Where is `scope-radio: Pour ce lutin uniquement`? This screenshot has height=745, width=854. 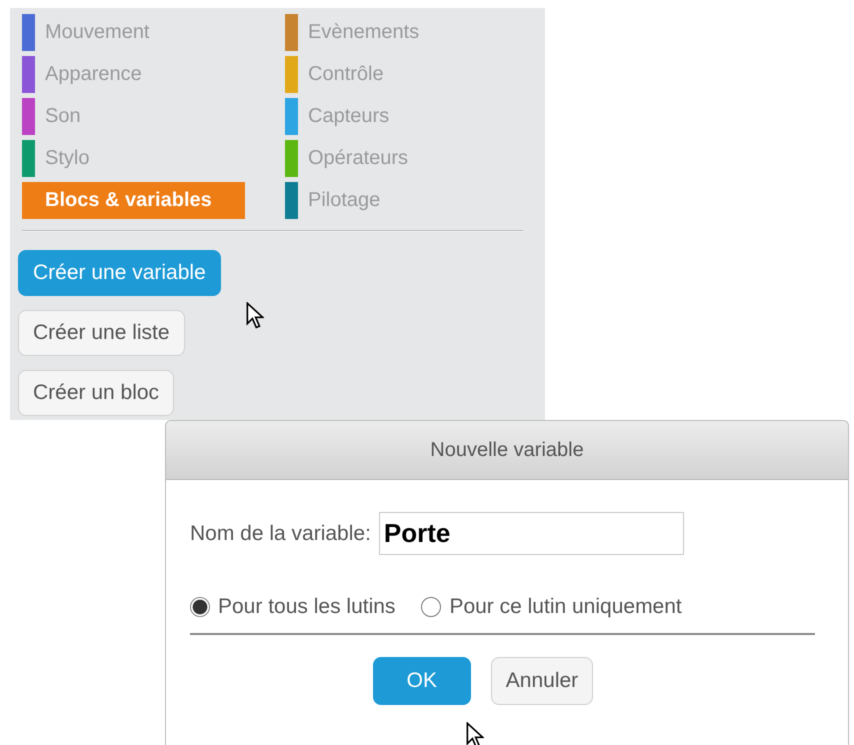 scope-radio: Pour ce lutin uniquement is located at coordinates (551, 607).